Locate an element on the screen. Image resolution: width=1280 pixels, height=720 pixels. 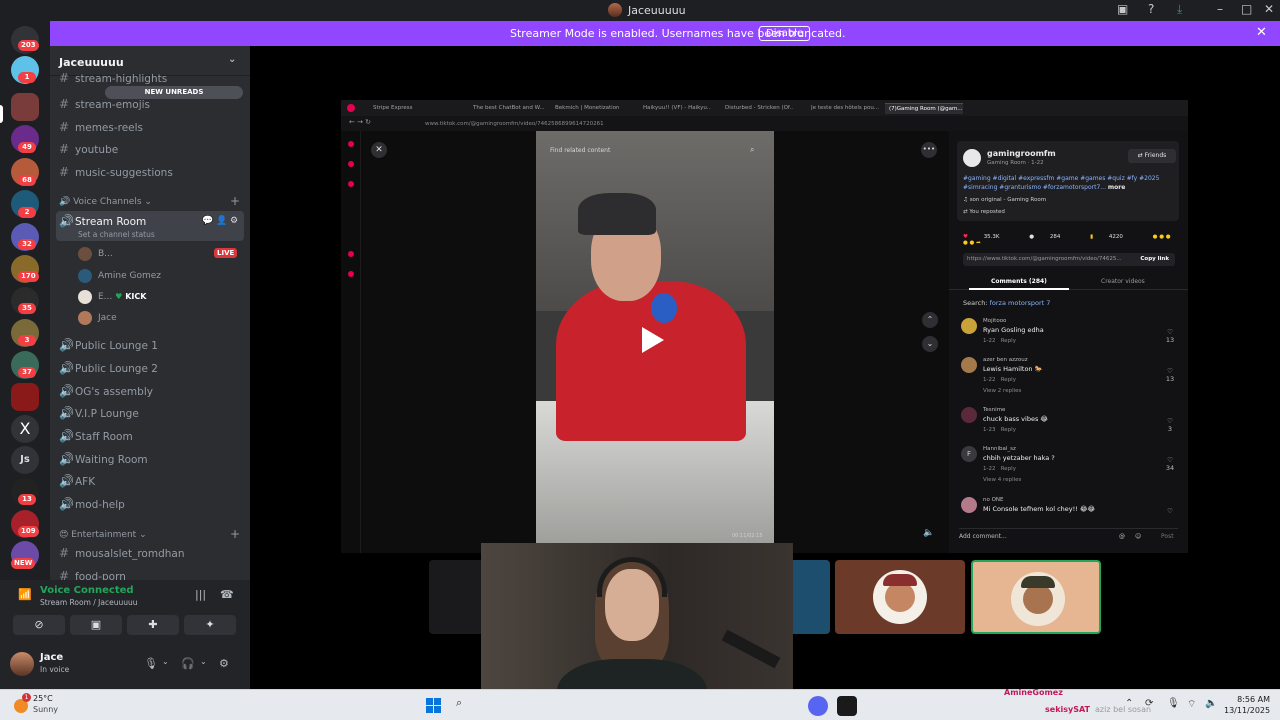
wifi-icon: ⌔ is located at coordinates (1191, 704).